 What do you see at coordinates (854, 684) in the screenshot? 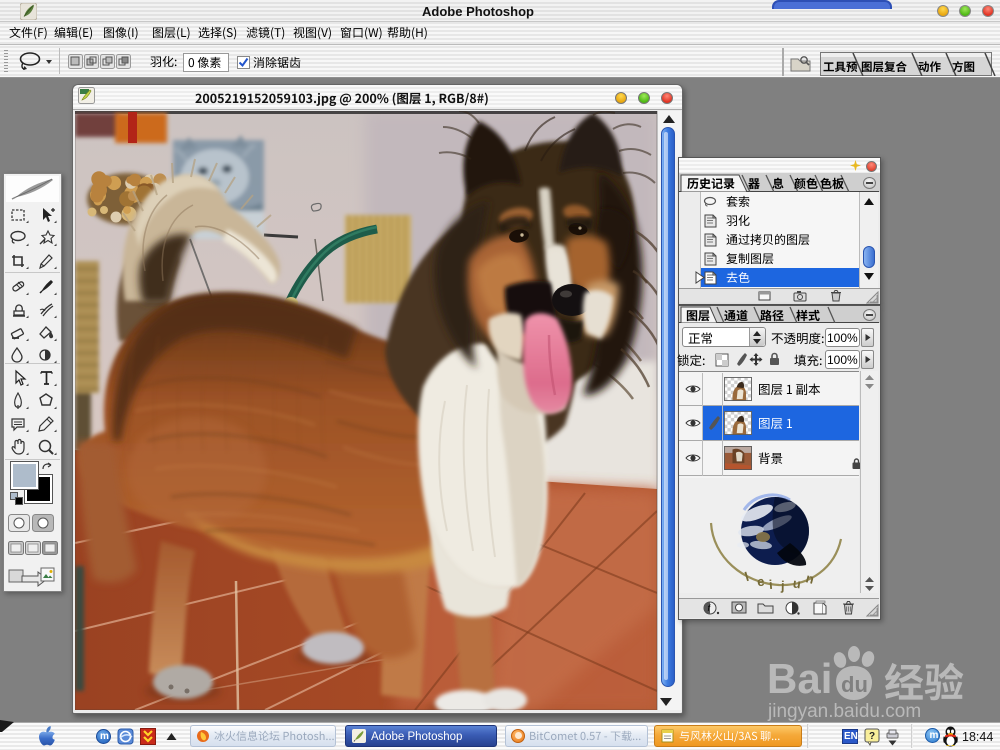
I see `svg-text: du` at bounding box center [854, 684].